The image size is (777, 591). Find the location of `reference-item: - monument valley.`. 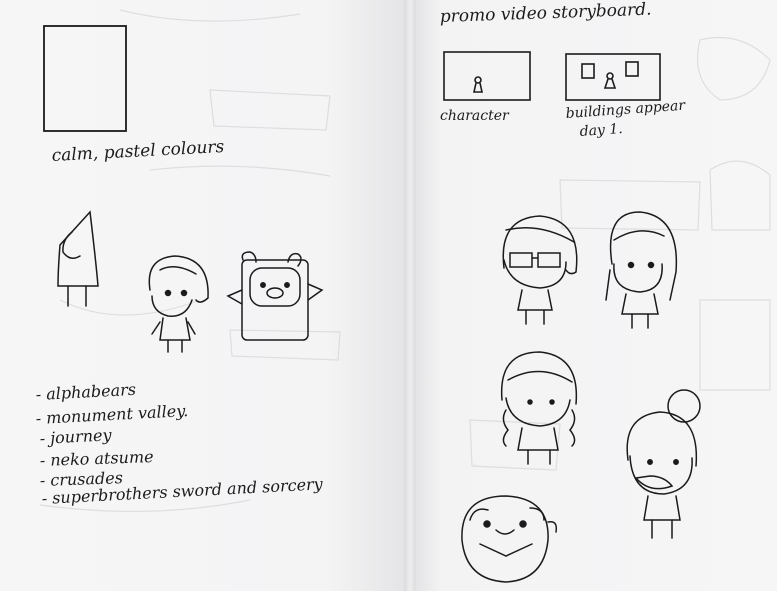

reference-item: - monument valley. is located at coordinates (111, 414).